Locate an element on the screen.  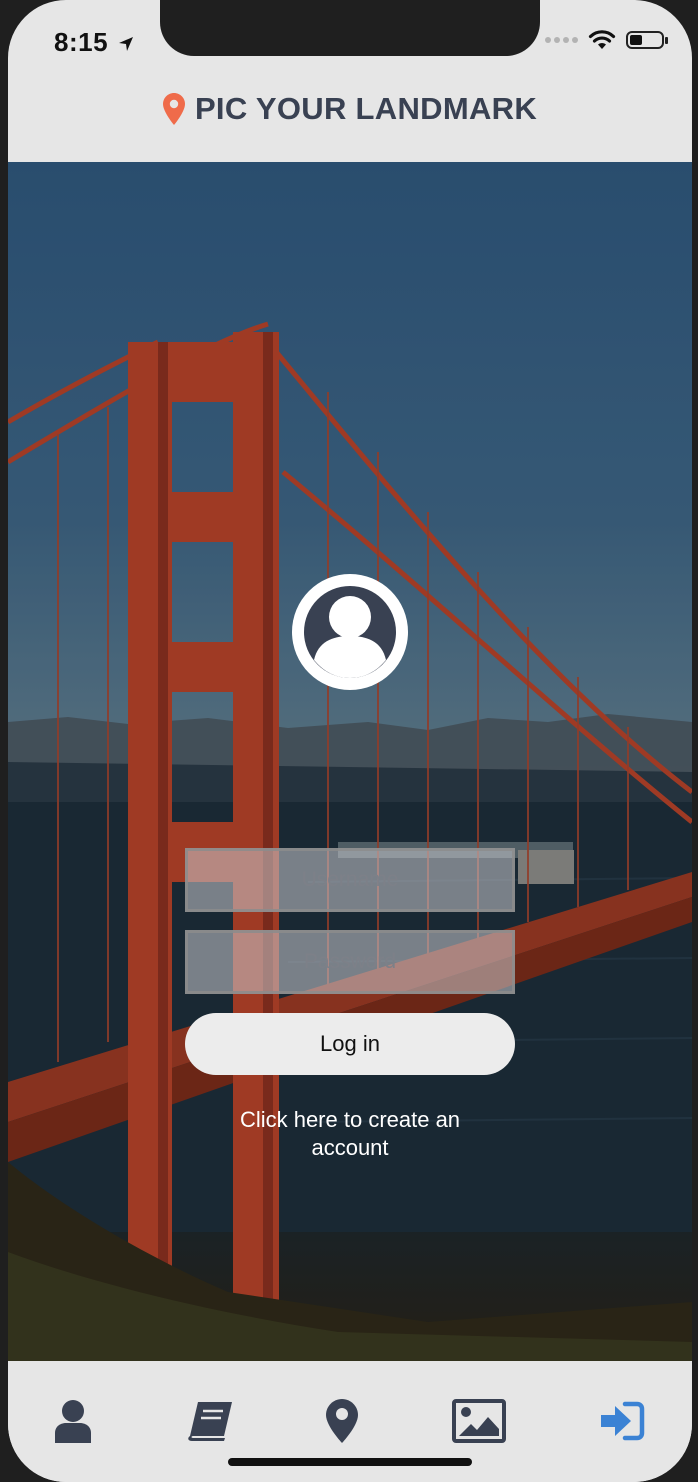
status-time: 8:15 is located at coordinates (94, 42).